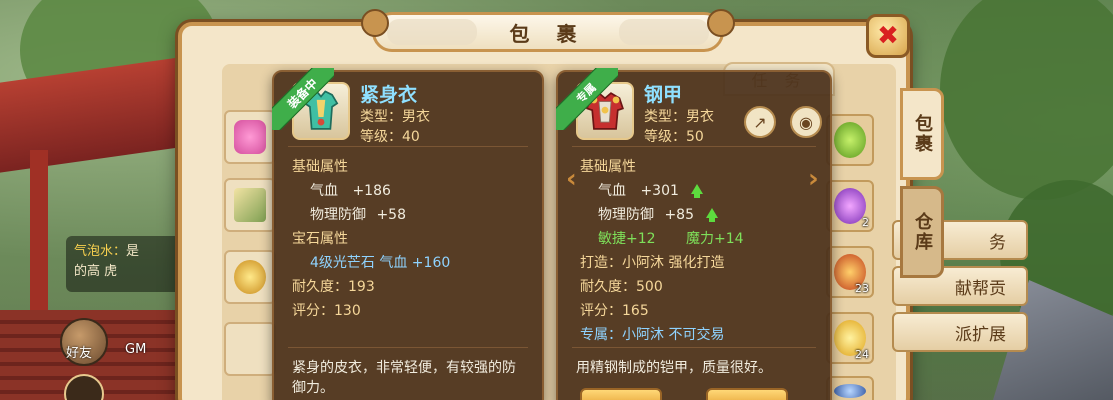 This screenshot has width=1113, height=400. Describe the element at coordinates (922, 232) in the screenshot. I see `tab-storage: 仓库` at that location.